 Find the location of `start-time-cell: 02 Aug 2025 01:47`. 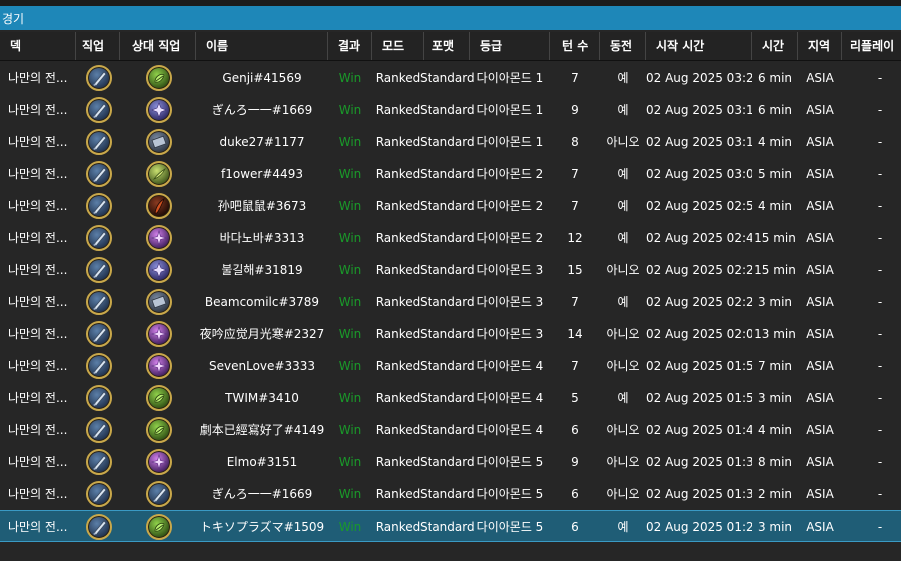

start-time-cell: 02 Aug 2025 01:47 is located at coordinates (699, 430).